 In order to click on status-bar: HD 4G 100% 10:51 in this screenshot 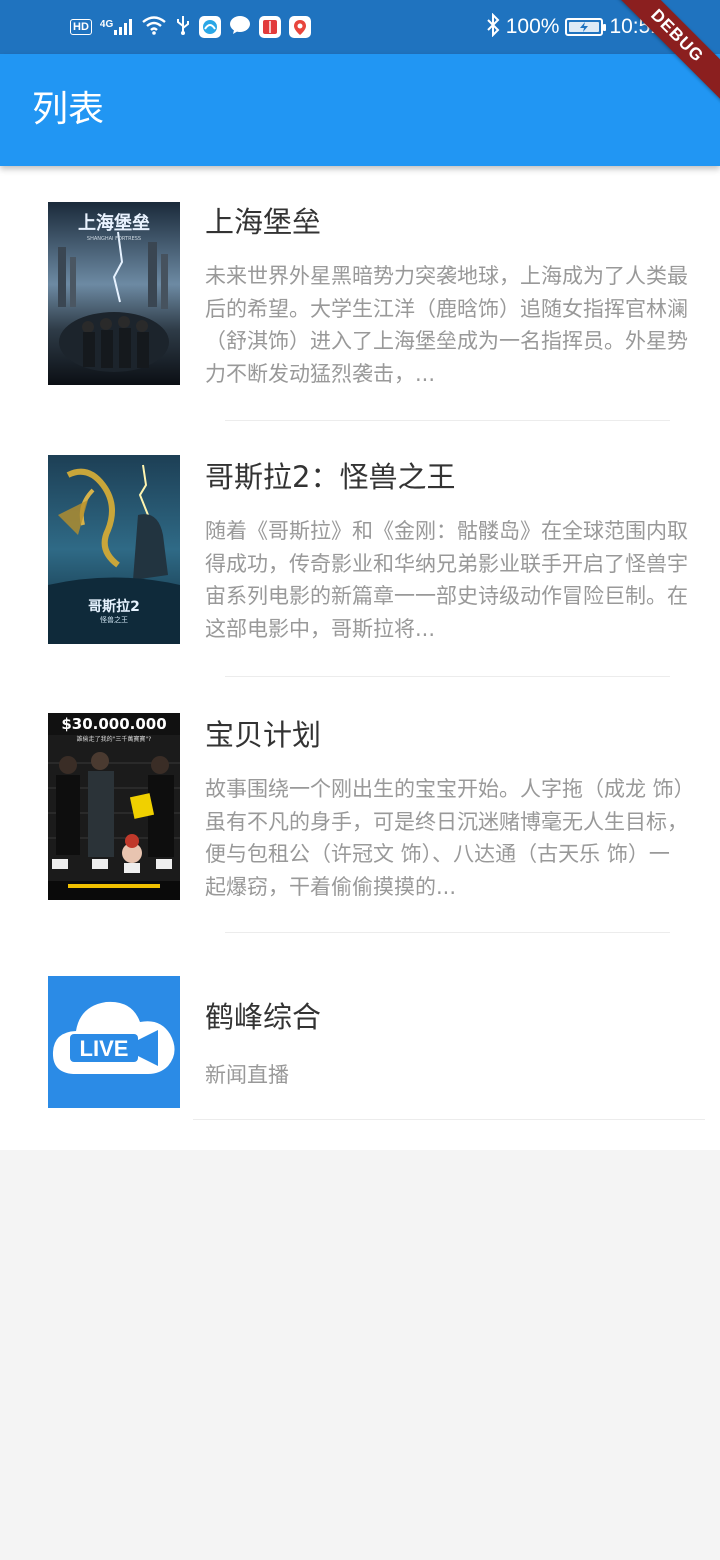, I will do `click(360, 27)`.